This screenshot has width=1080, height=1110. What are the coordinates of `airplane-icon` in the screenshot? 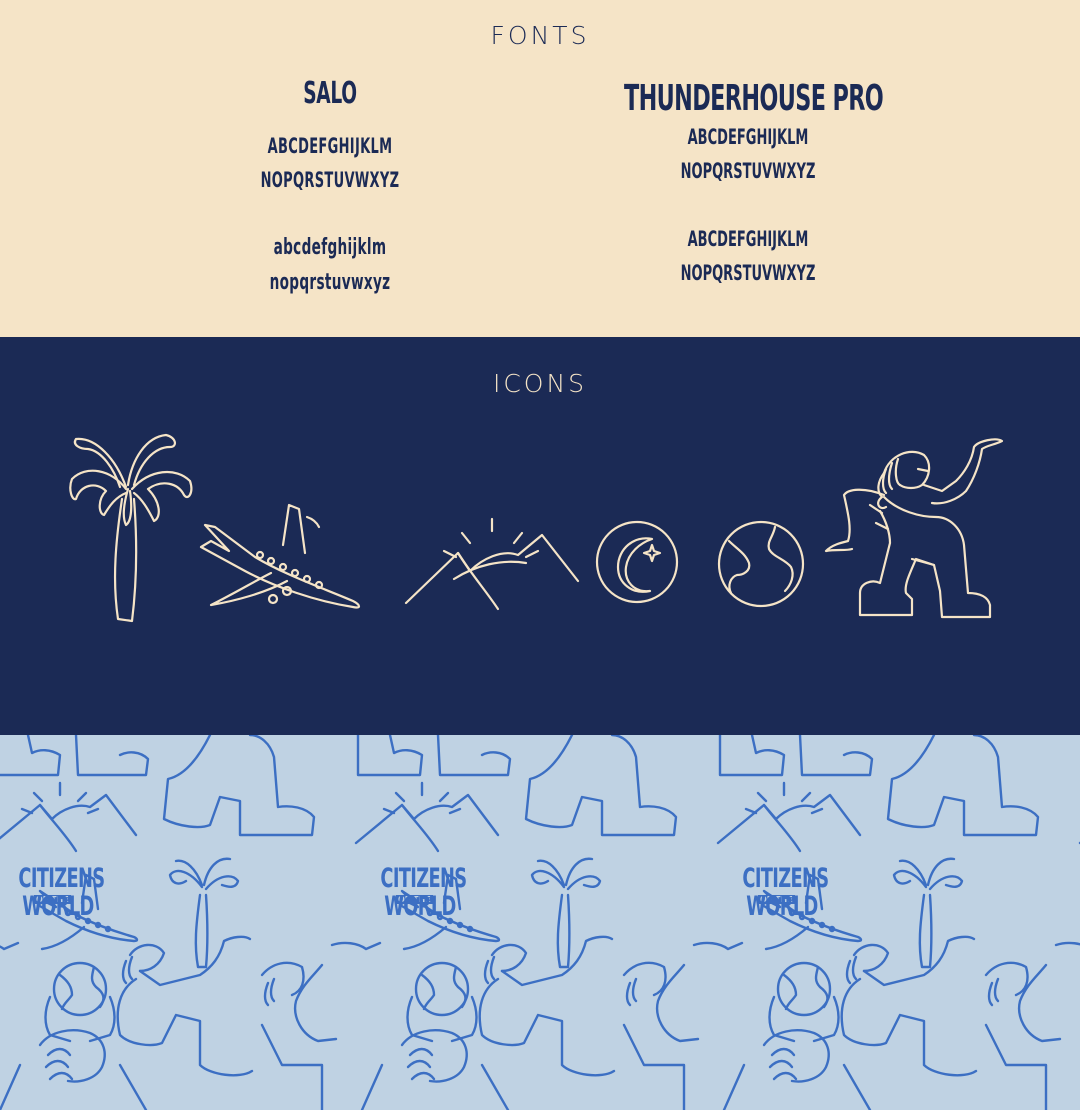 It's located at (279, 554).